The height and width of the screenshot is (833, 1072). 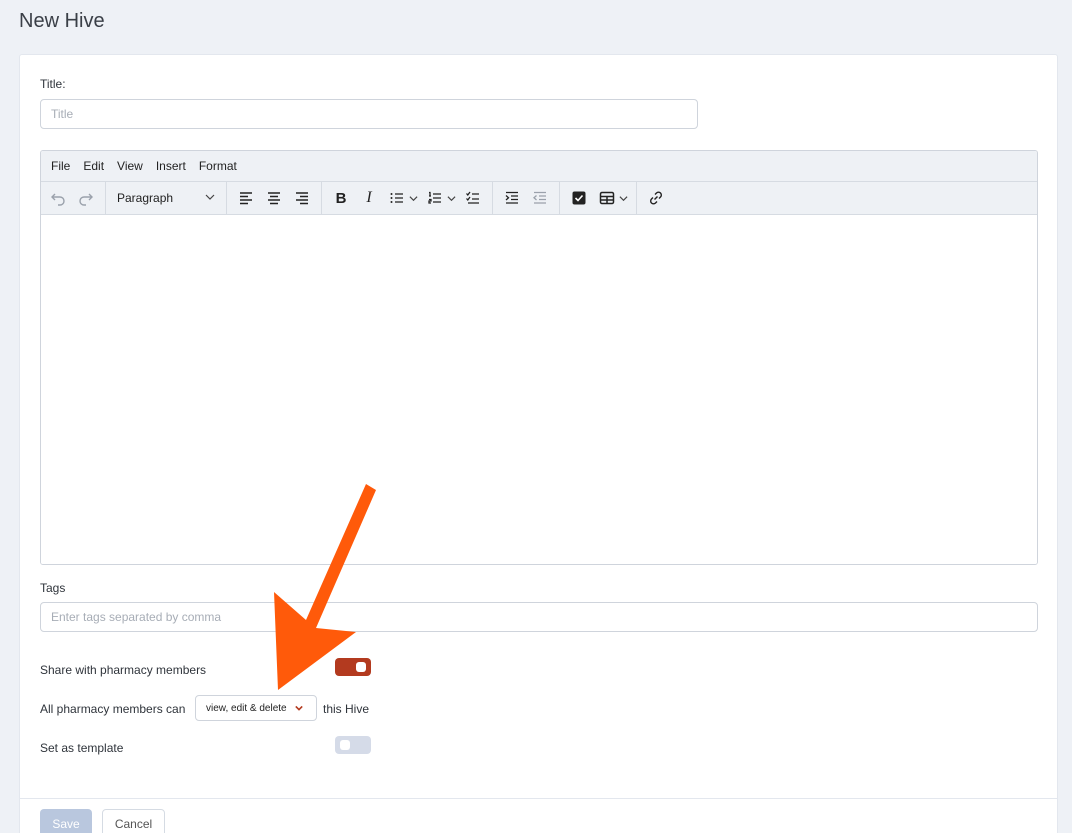 What do you see at coordinates (274, 198) in the screenshot?
I see `align-center-icon` at bounding box center [274, 198].